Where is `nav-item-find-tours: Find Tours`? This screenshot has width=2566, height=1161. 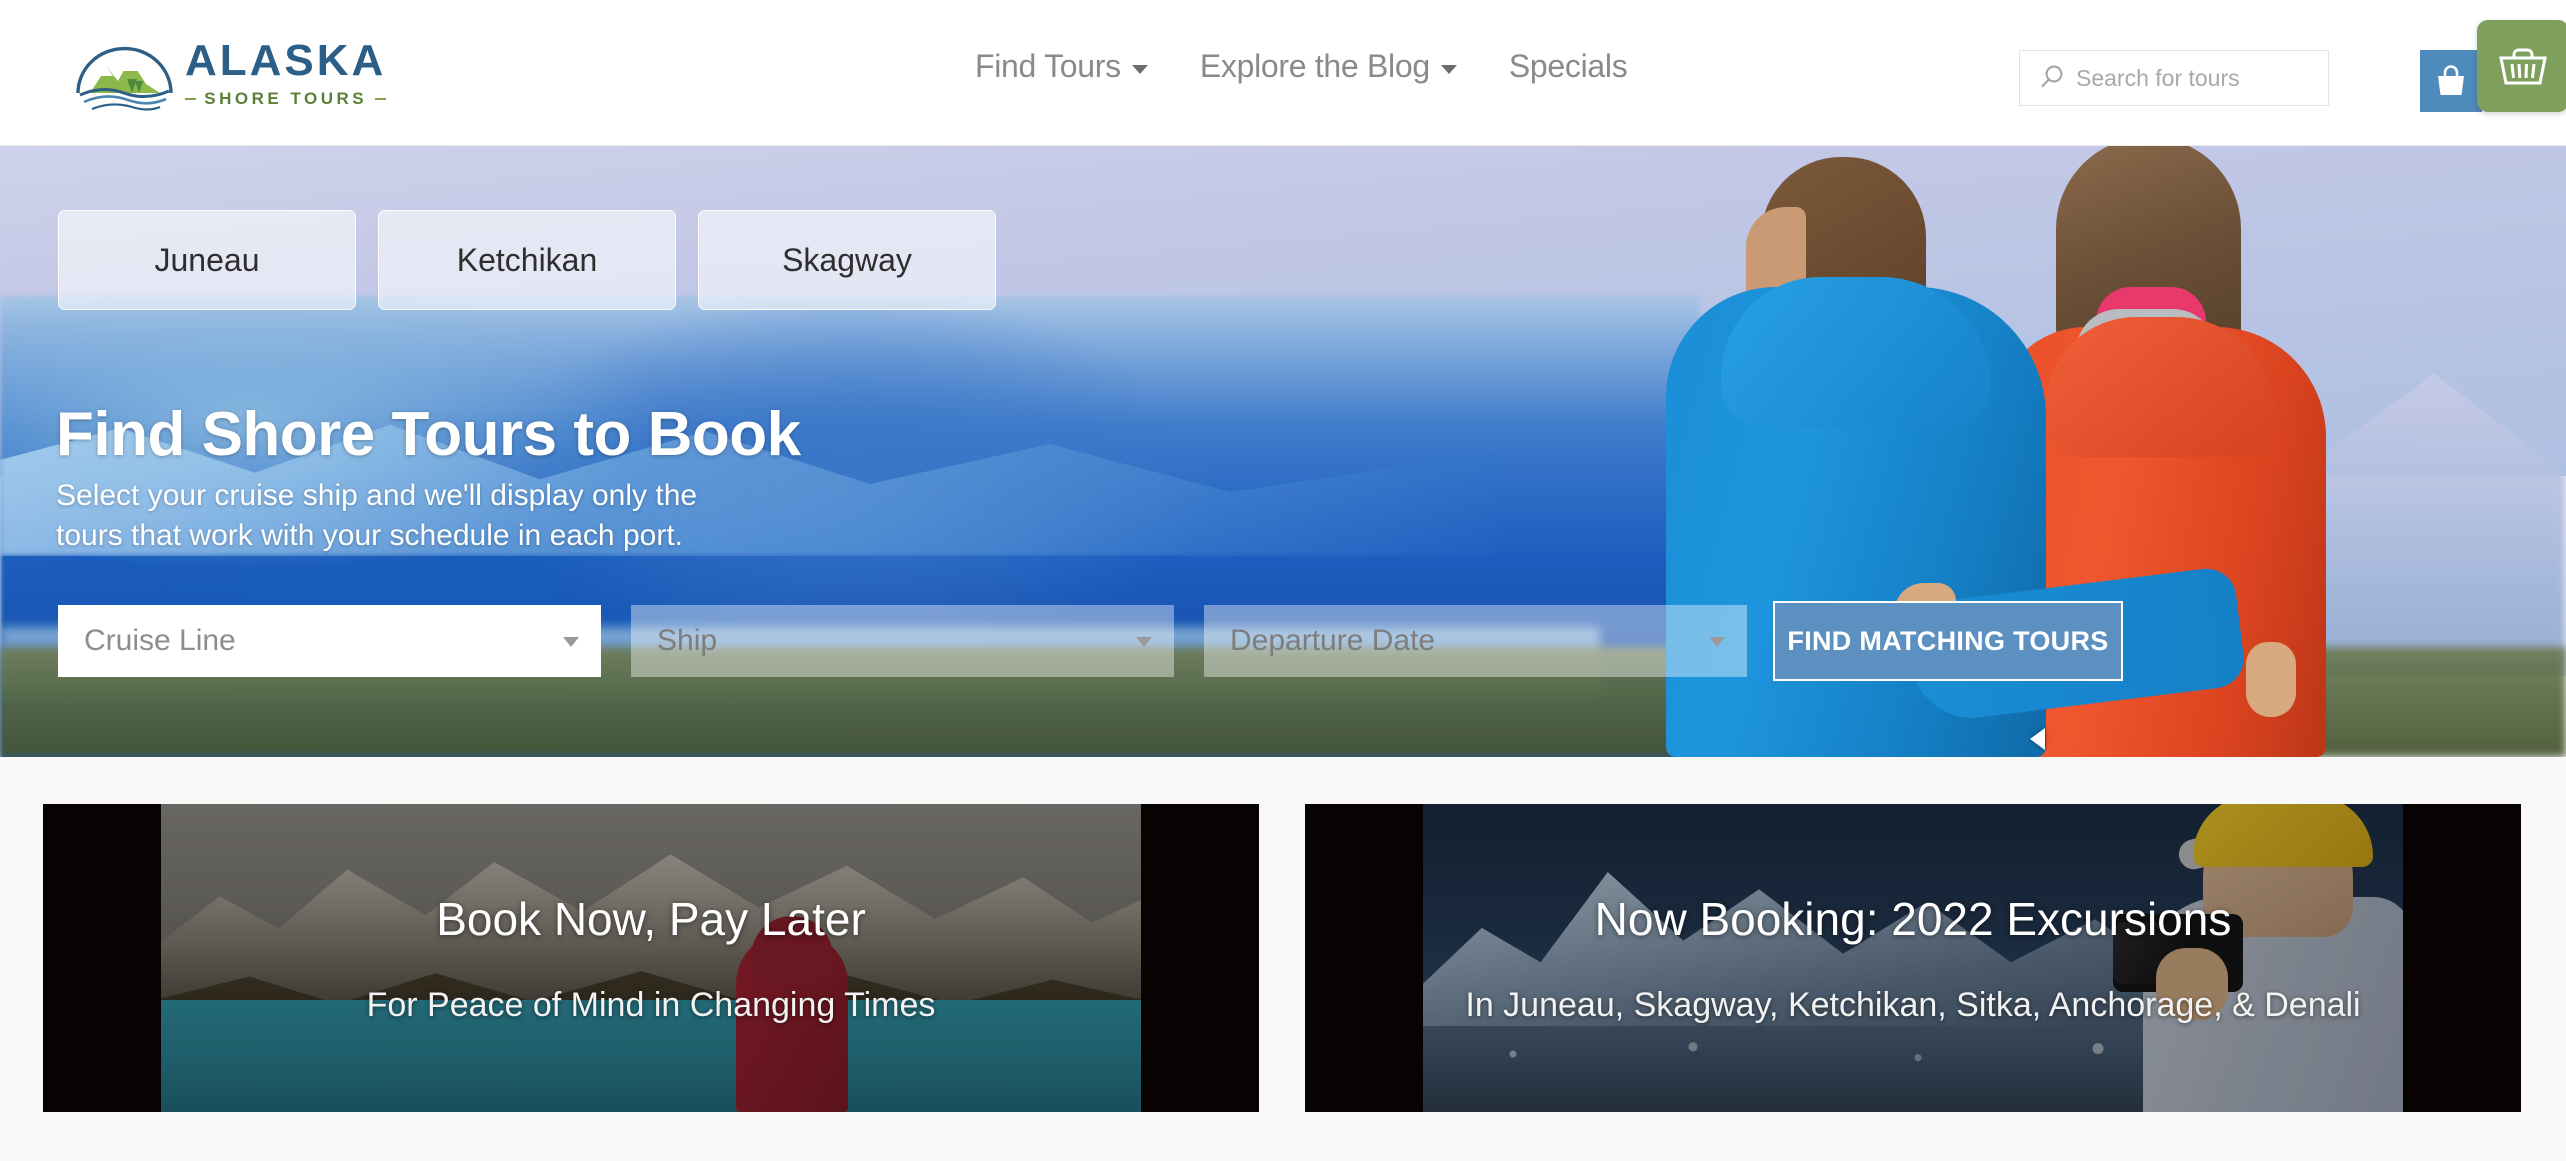
nav-item-find-tours: Find Tours is located at coordinates (1061, 66).